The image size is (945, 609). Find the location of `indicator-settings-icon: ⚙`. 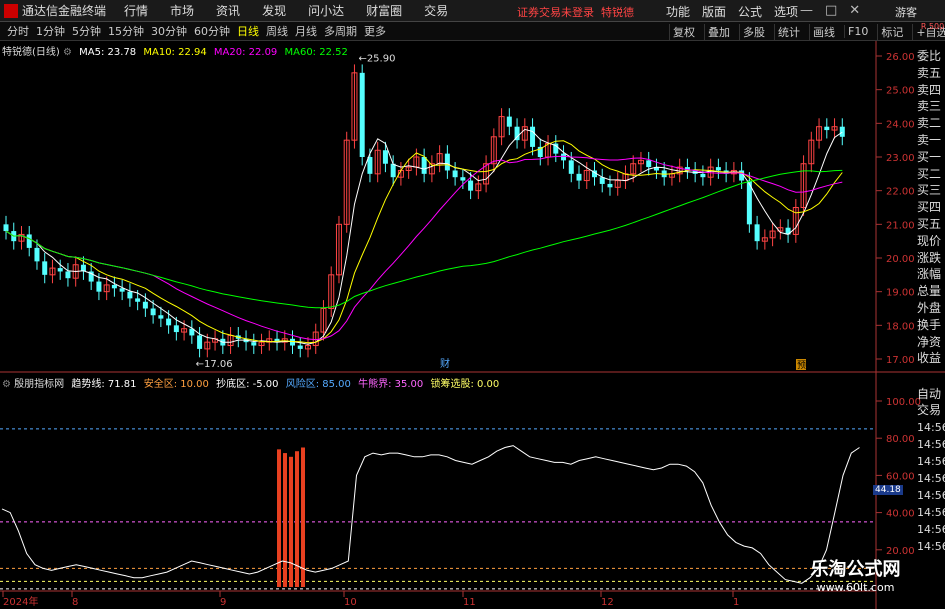

indicator-settings-icon: ⚙ is located at coordinates (6, 384).